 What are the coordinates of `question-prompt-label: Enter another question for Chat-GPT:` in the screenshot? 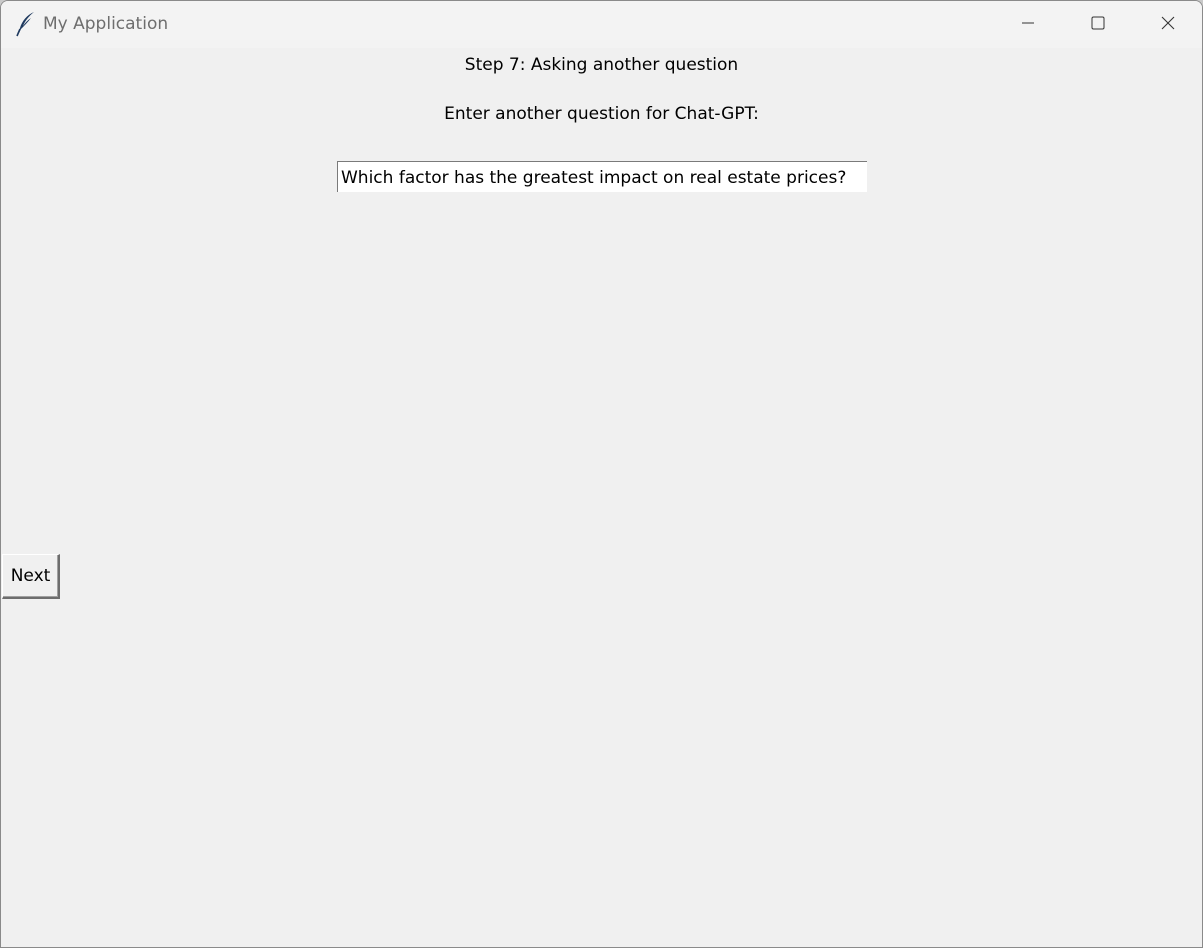 It's located at (601, 114).